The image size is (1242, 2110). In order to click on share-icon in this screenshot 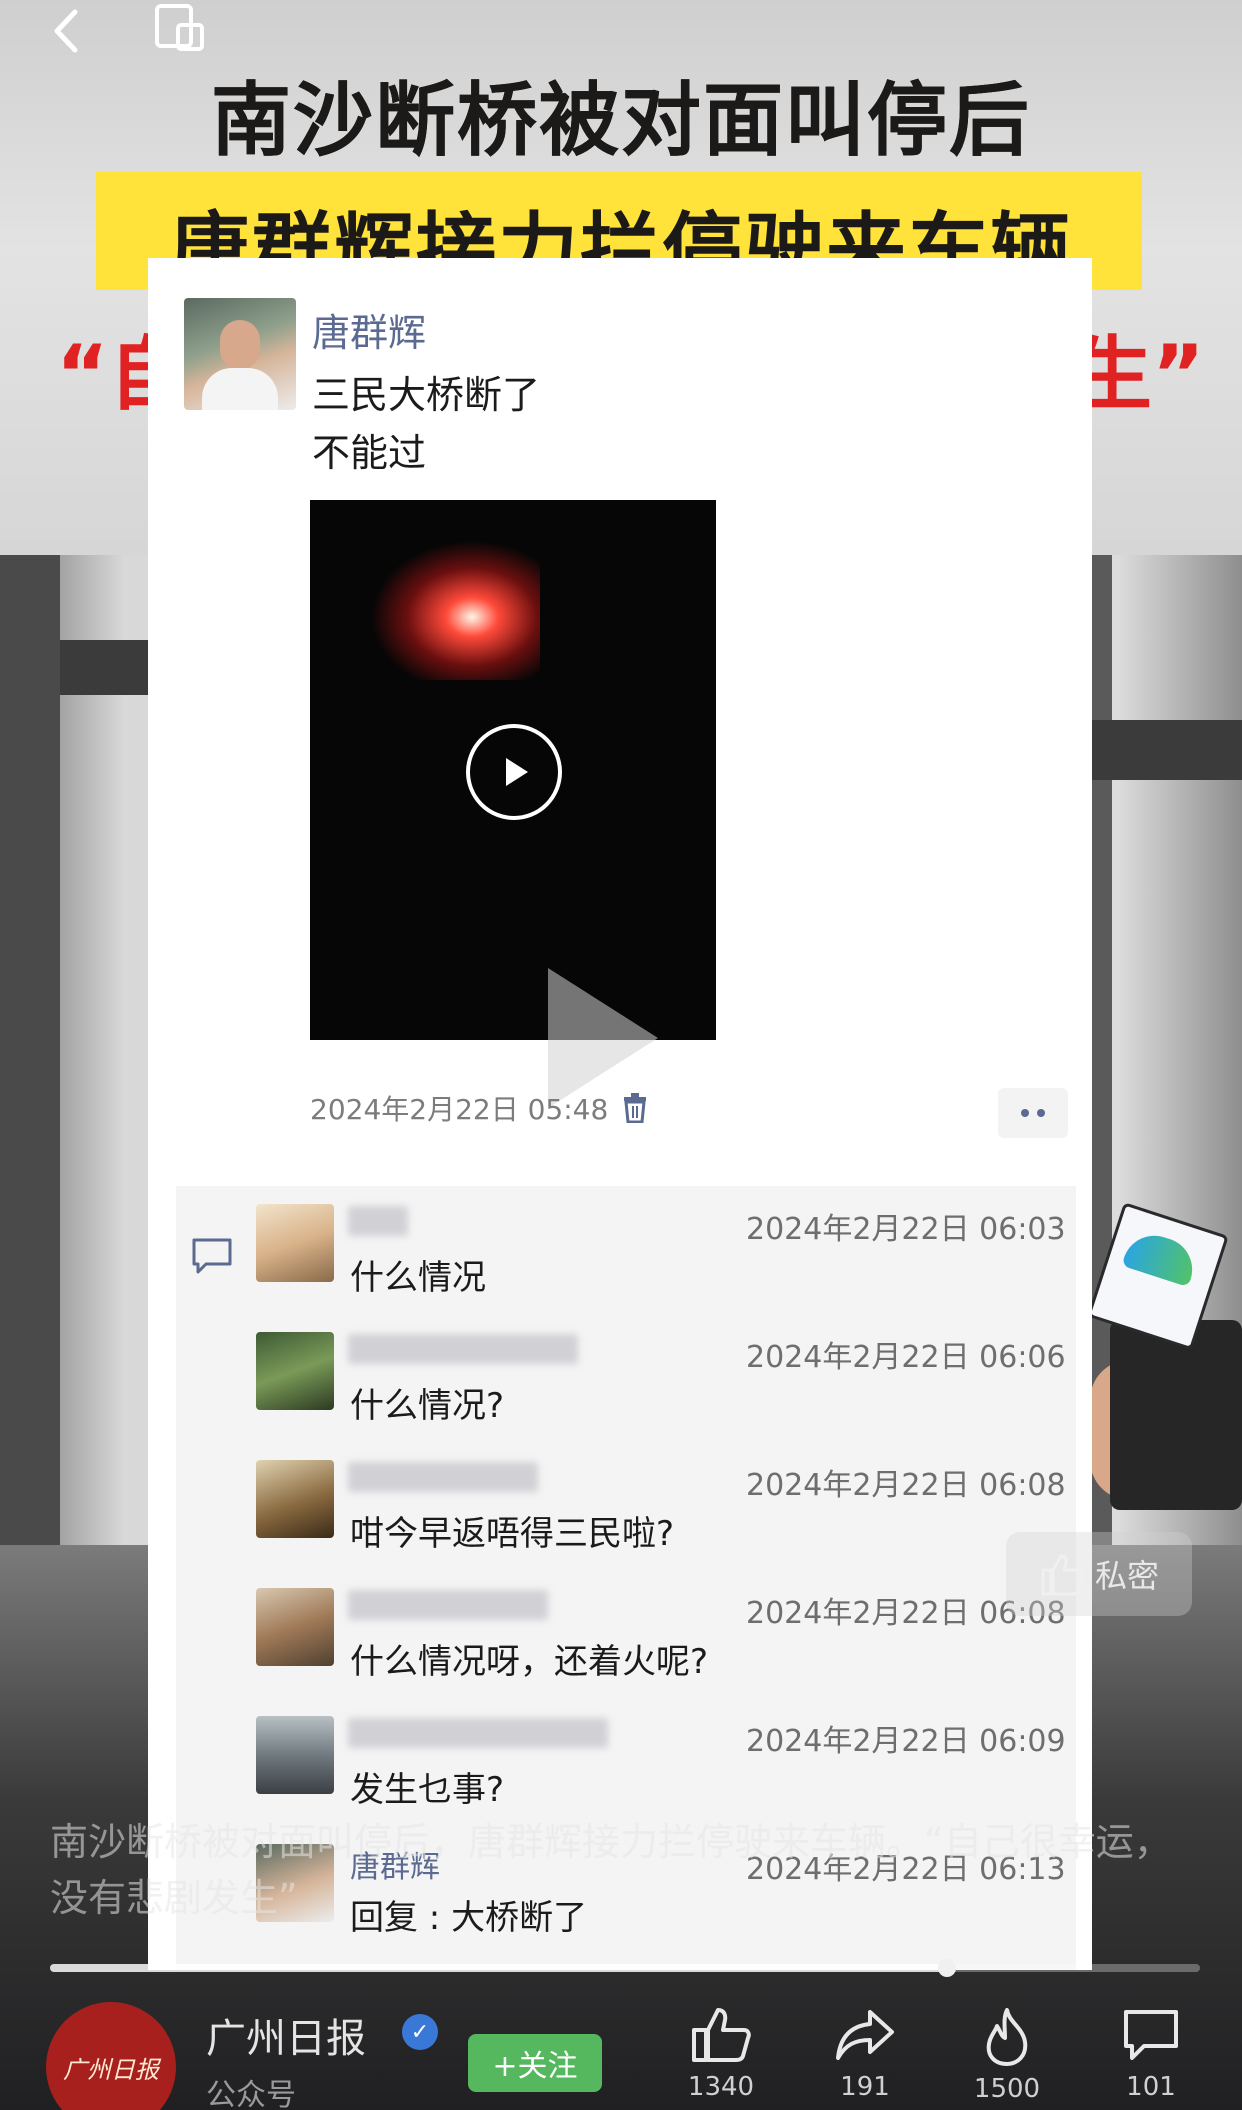, I will do `click(865, 2035)`.